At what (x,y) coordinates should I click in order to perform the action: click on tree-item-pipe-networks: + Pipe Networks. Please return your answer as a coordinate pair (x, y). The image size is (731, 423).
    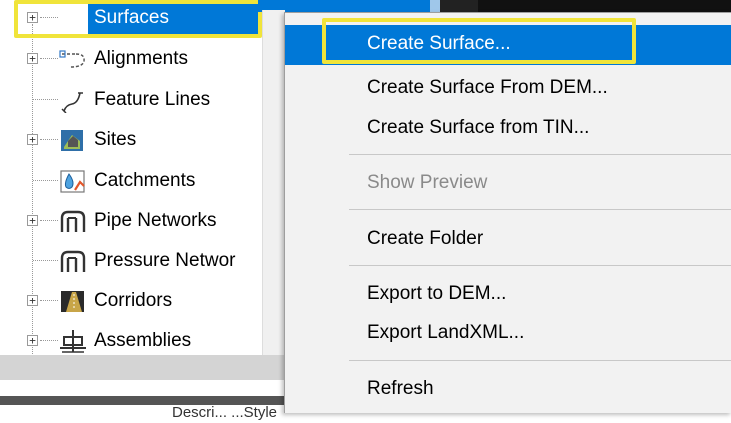
    Looking at the image, I should click on (142, 221).